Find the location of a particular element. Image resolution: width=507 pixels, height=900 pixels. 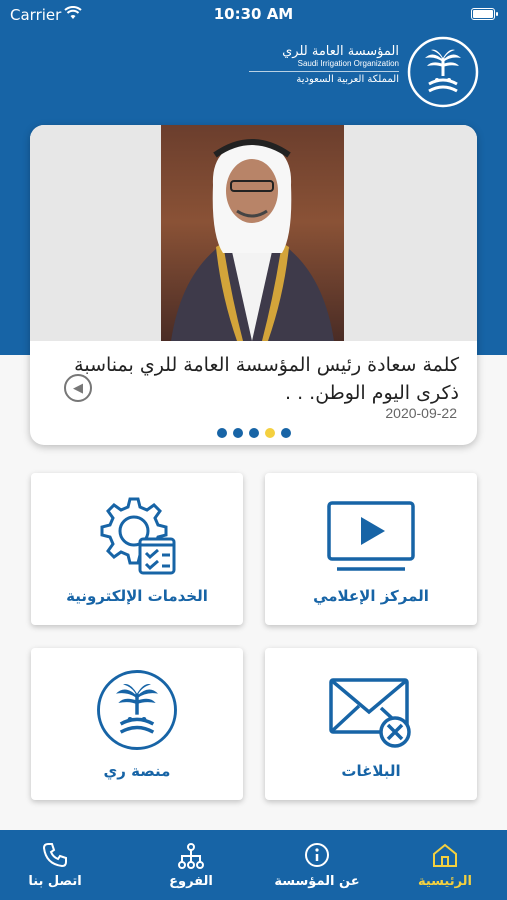

country-name-arabic: المملكة العربية السعودية is located at coordinates (347, 79).